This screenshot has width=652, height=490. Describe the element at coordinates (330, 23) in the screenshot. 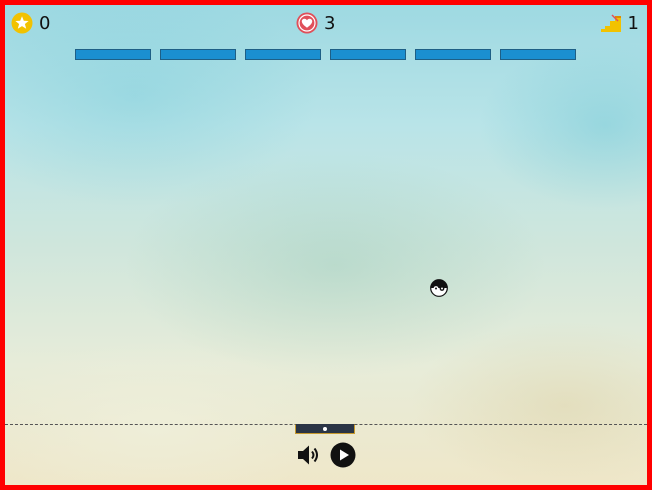

I see `lives-value: 3` at that location.